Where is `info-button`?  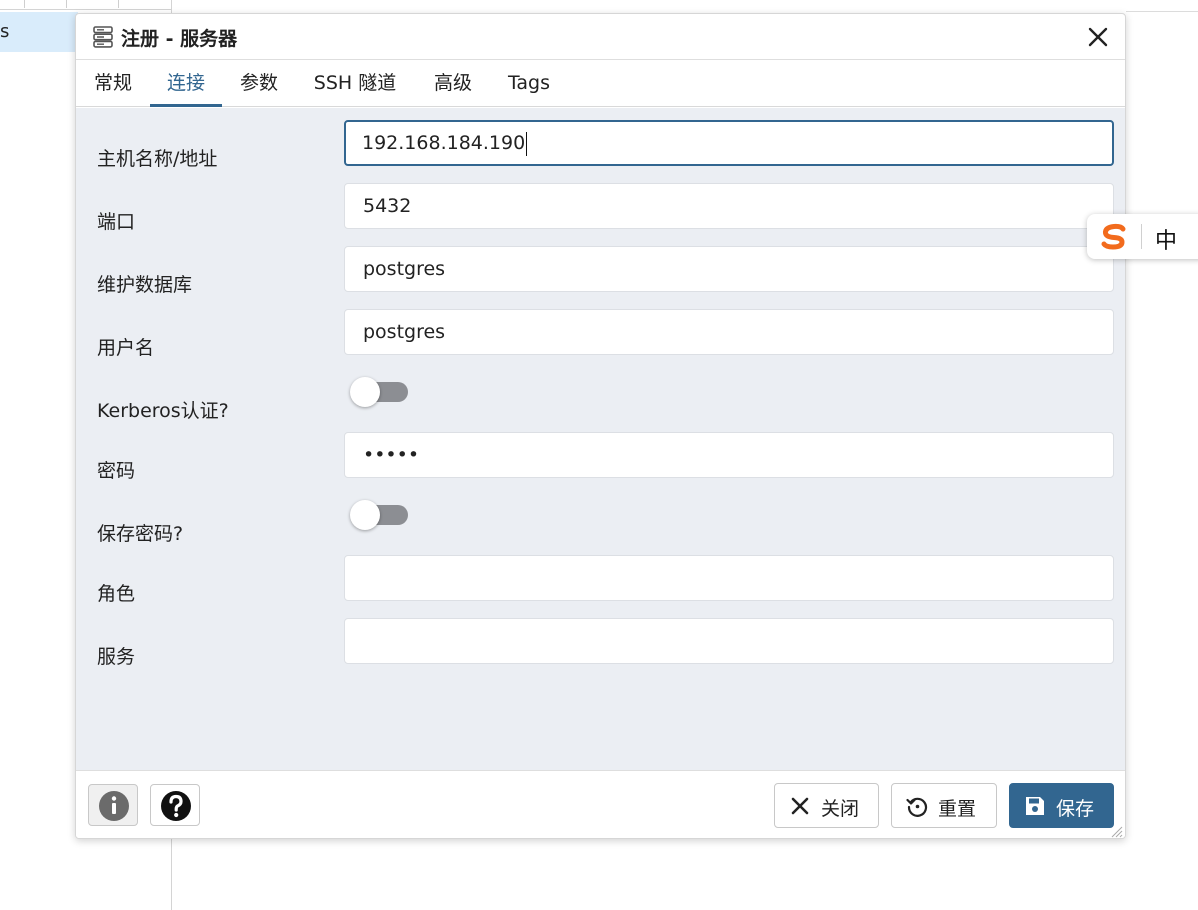
info-button is located at coordinates (113, 805).